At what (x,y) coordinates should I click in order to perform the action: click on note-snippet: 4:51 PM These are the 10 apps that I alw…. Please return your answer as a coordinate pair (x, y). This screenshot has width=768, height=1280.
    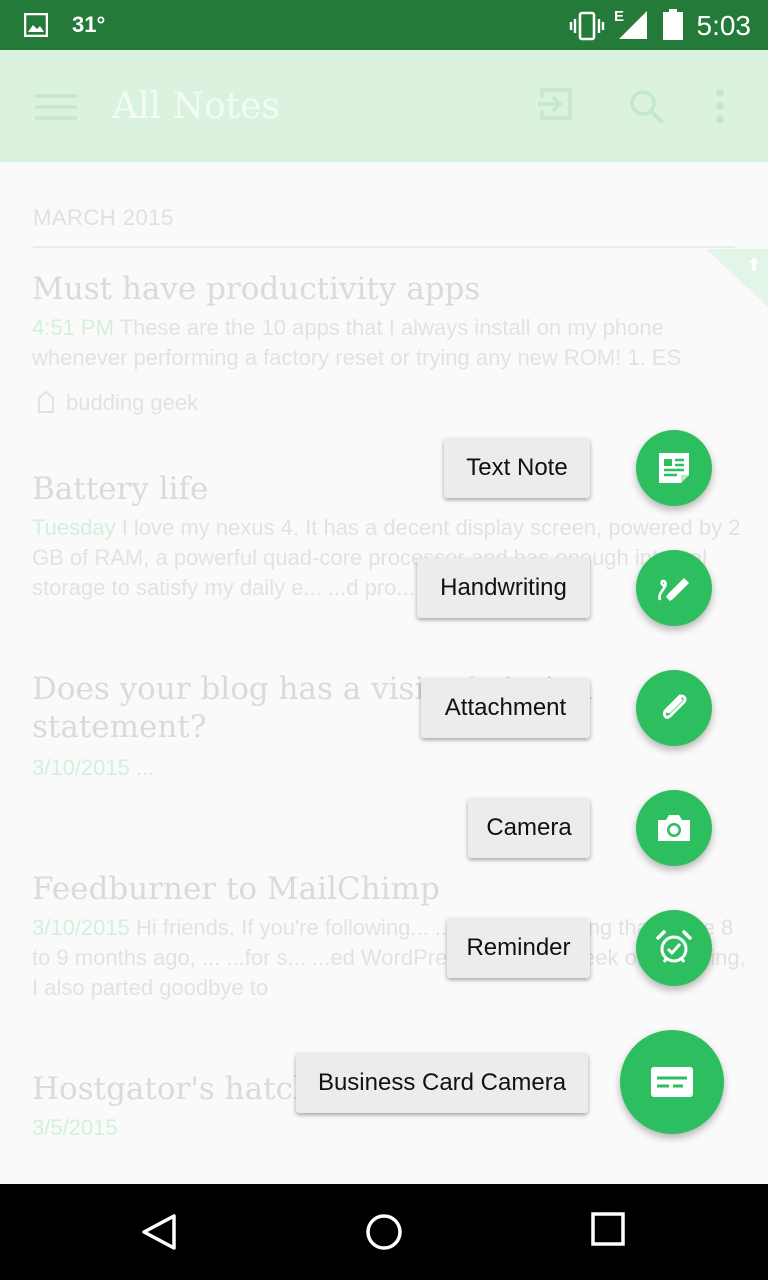
    Looking at the image, I should click on (392, 343).